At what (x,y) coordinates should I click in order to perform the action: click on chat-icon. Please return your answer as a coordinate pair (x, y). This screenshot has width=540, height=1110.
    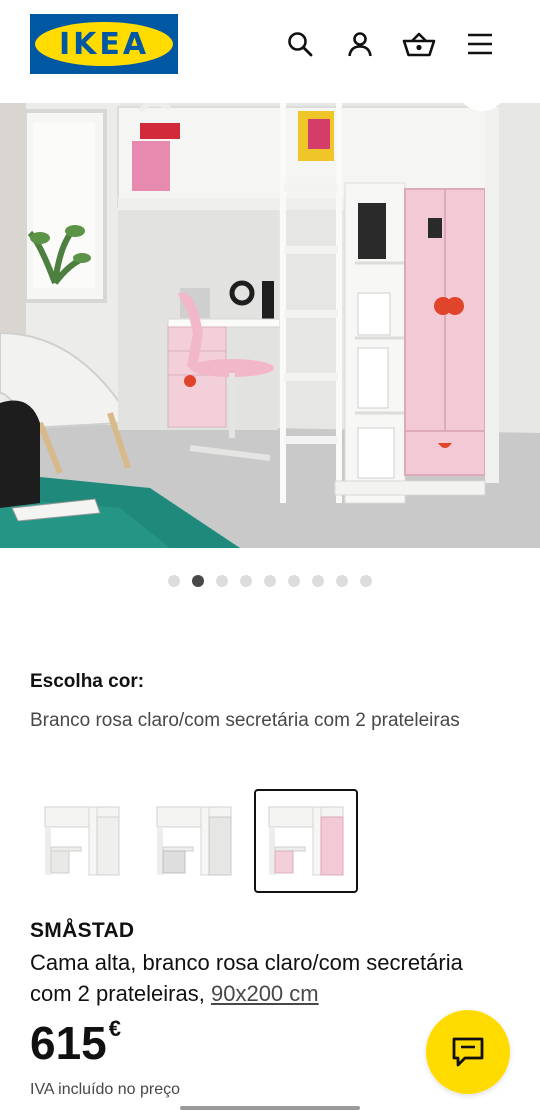
    Looking at the image, I should click on (468, 1052).